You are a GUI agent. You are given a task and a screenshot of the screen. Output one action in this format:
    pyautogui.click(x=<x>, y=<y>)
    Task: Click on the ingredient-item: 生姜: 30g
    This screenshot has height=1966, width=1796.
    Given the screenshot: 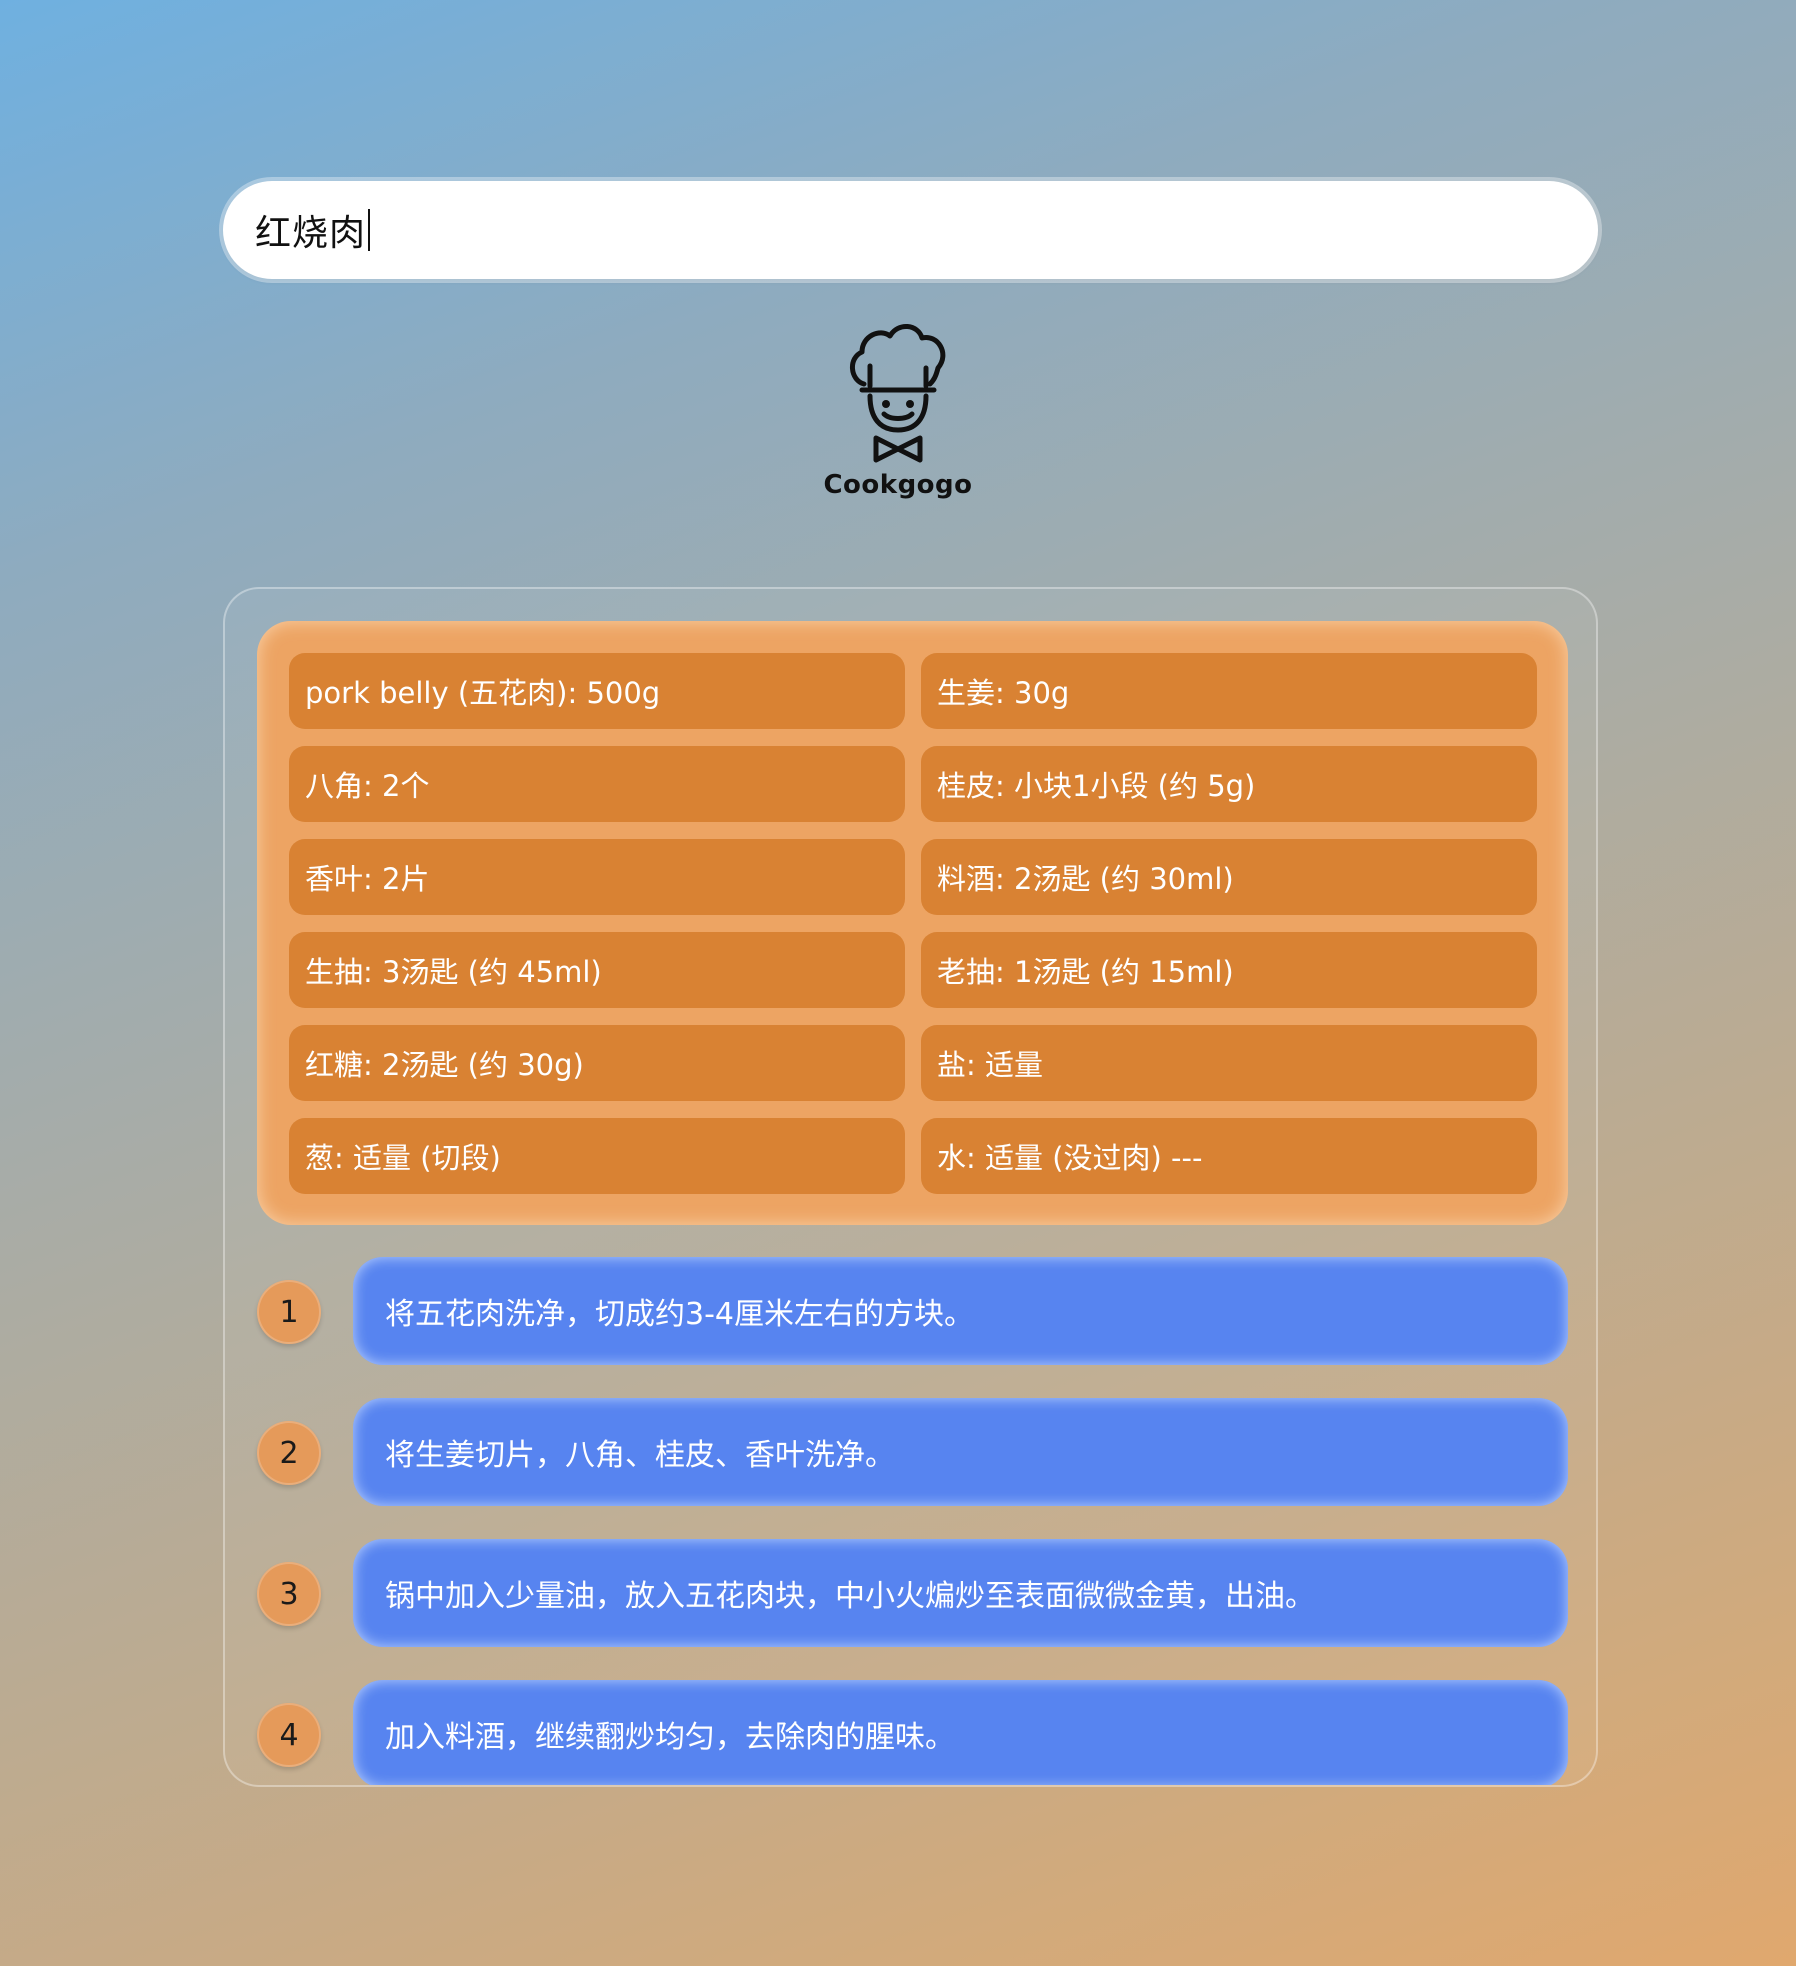 What is the action you would take?
    pyautogui.click(x=1229, y=691)
    